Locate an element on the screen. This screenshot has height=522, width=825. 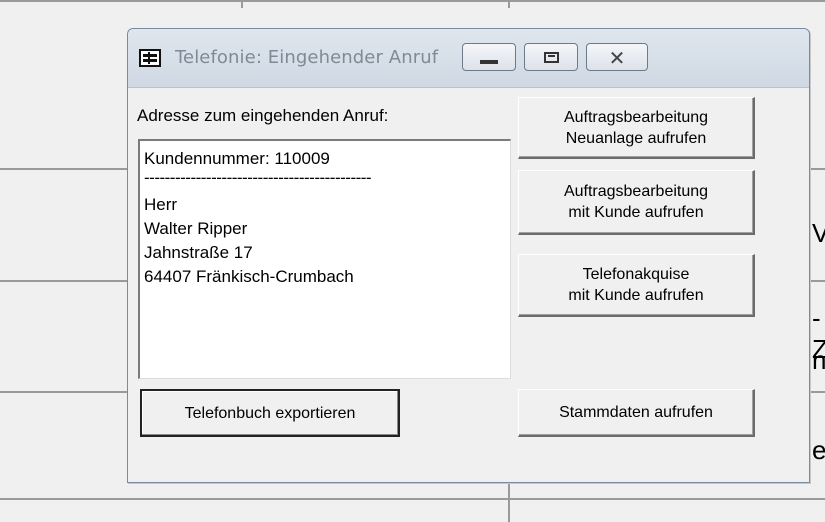
background-text: V is located at coordinates (818, 233).